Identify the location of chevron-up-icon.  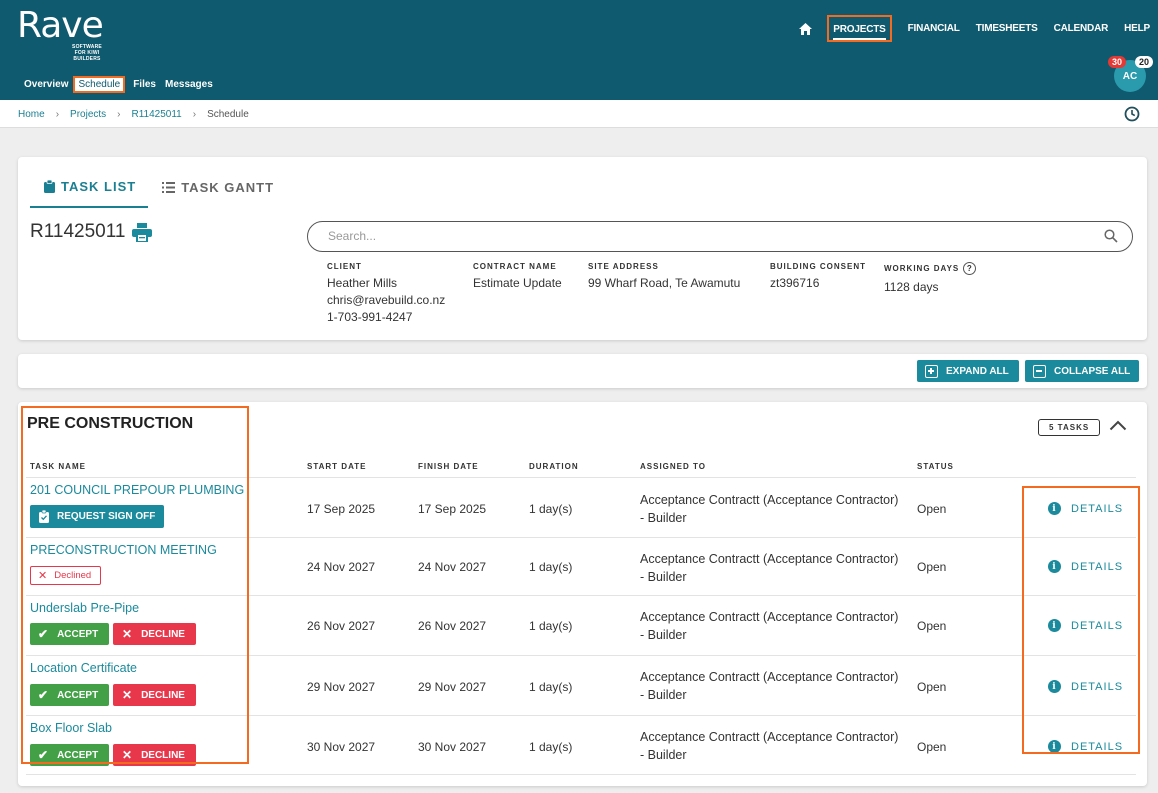
(1118, 427).